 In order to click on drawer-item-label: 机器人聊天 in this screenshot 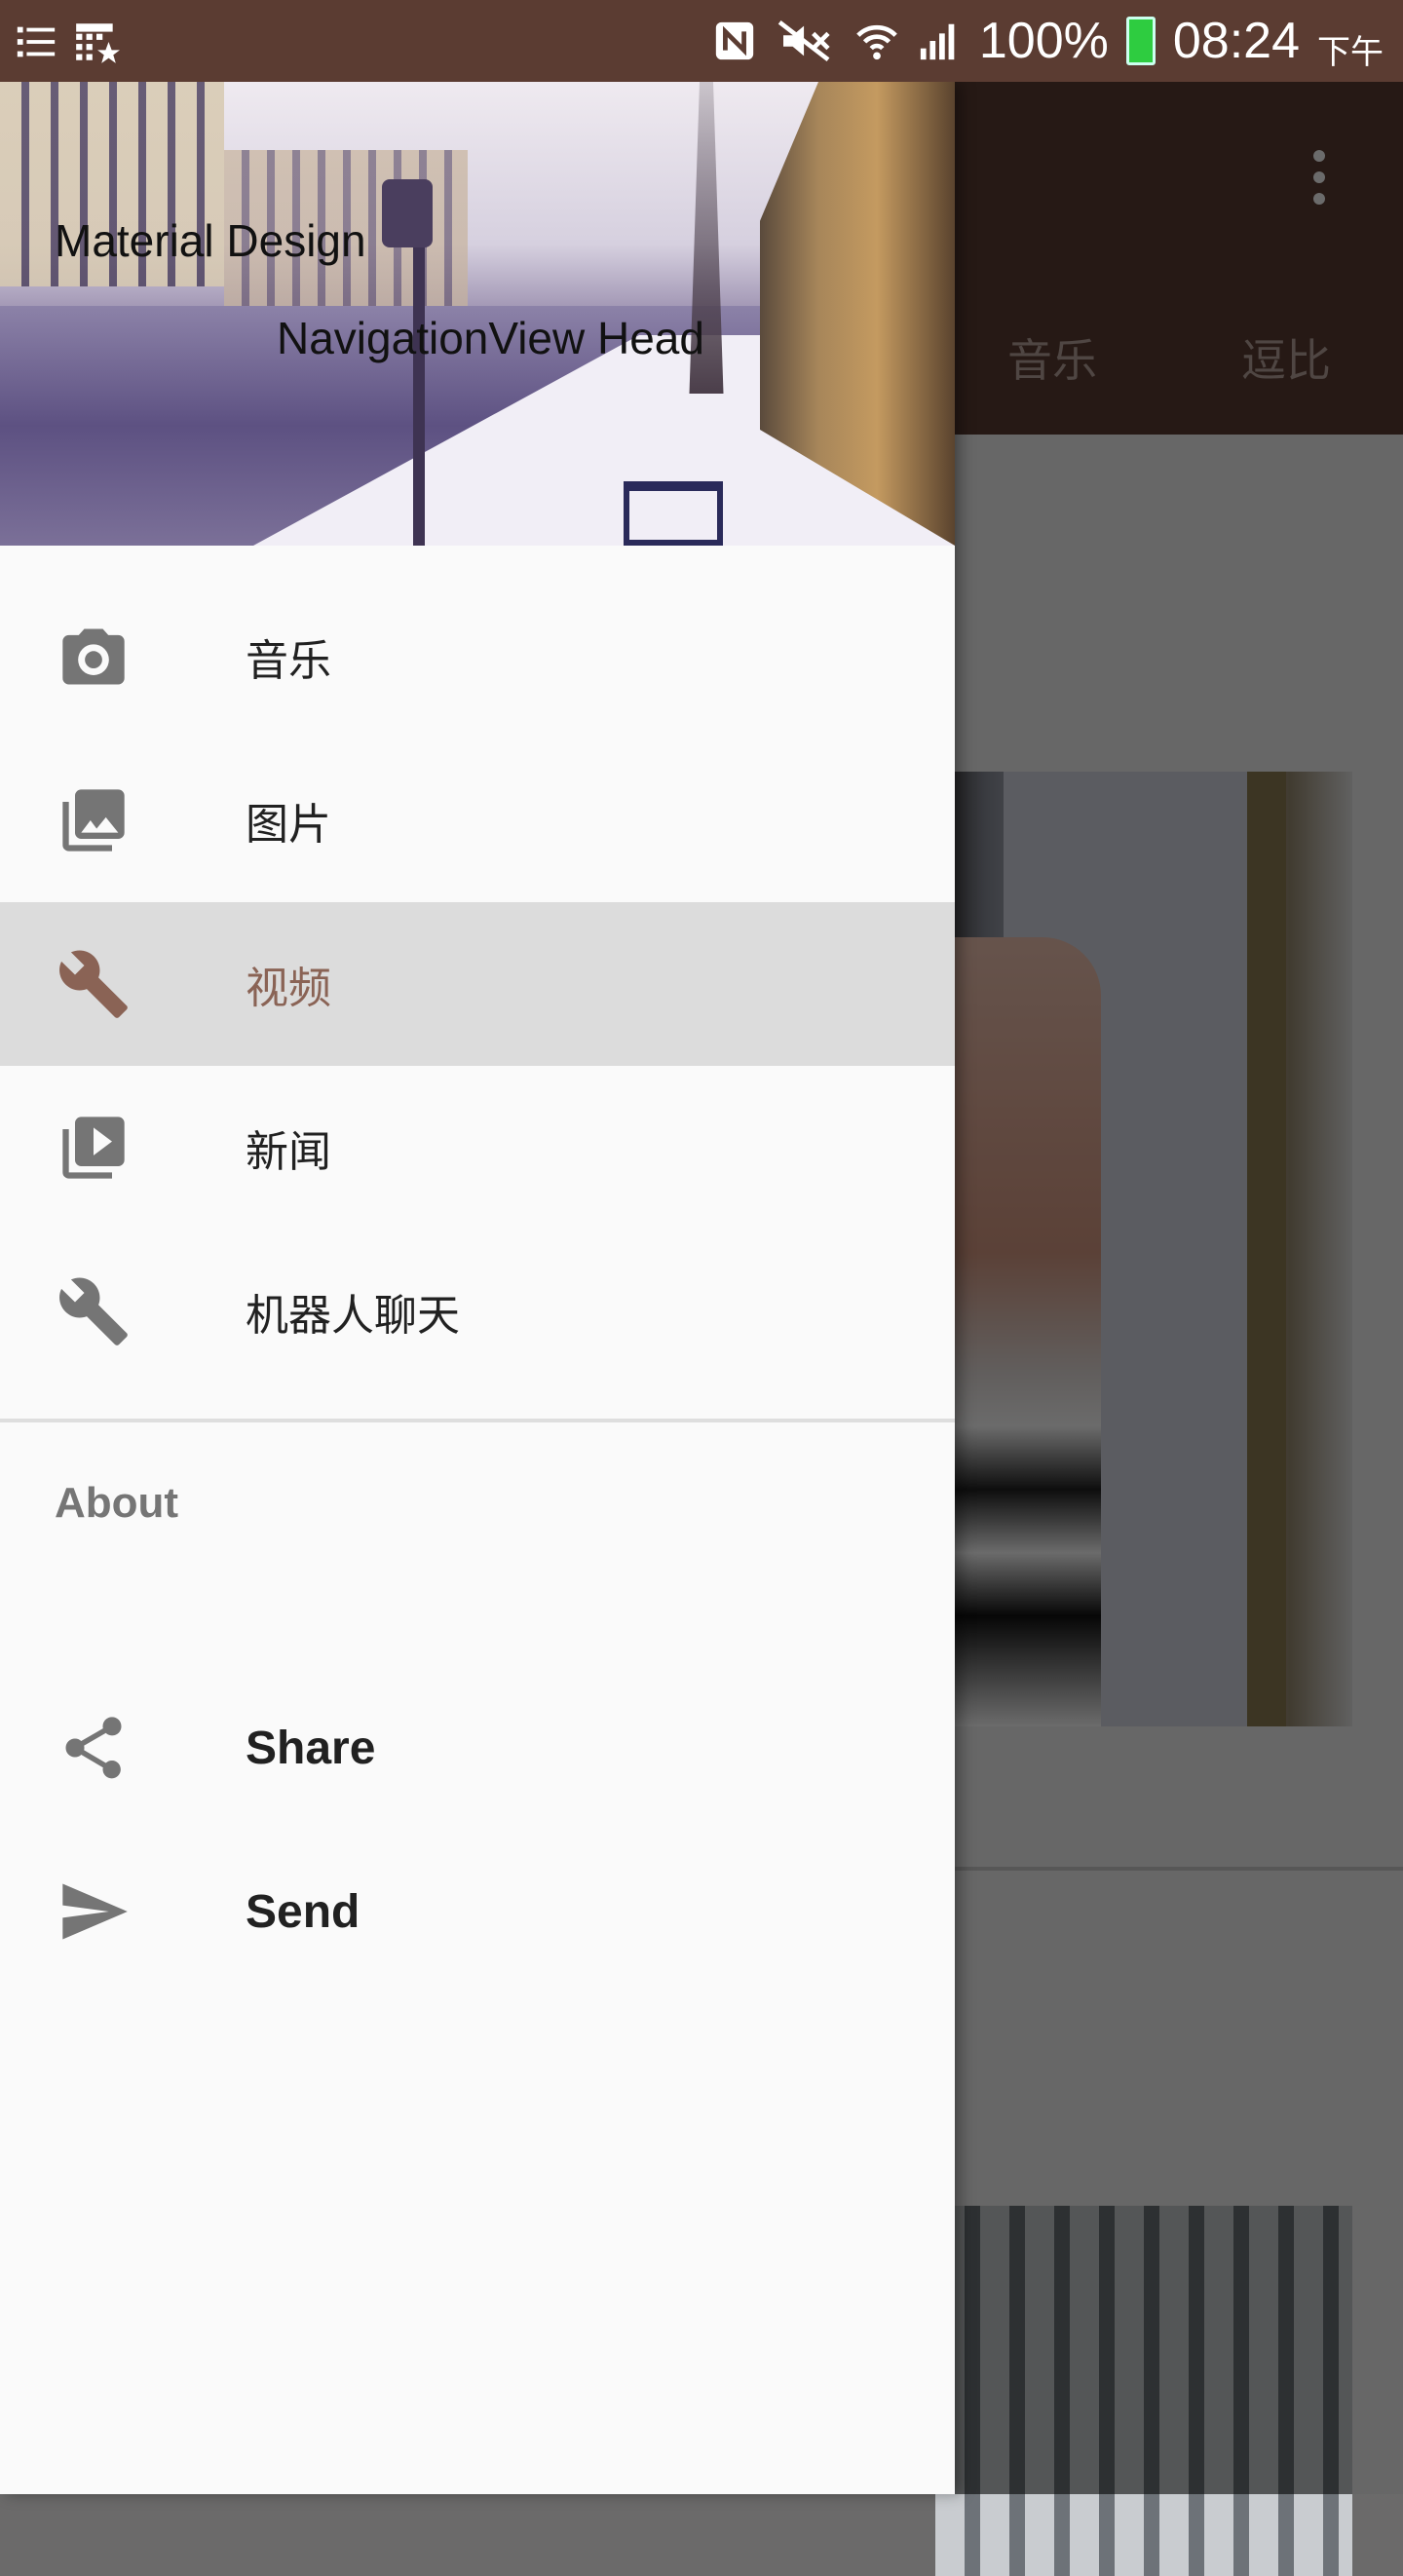, I will do `click(353, 1316)`.